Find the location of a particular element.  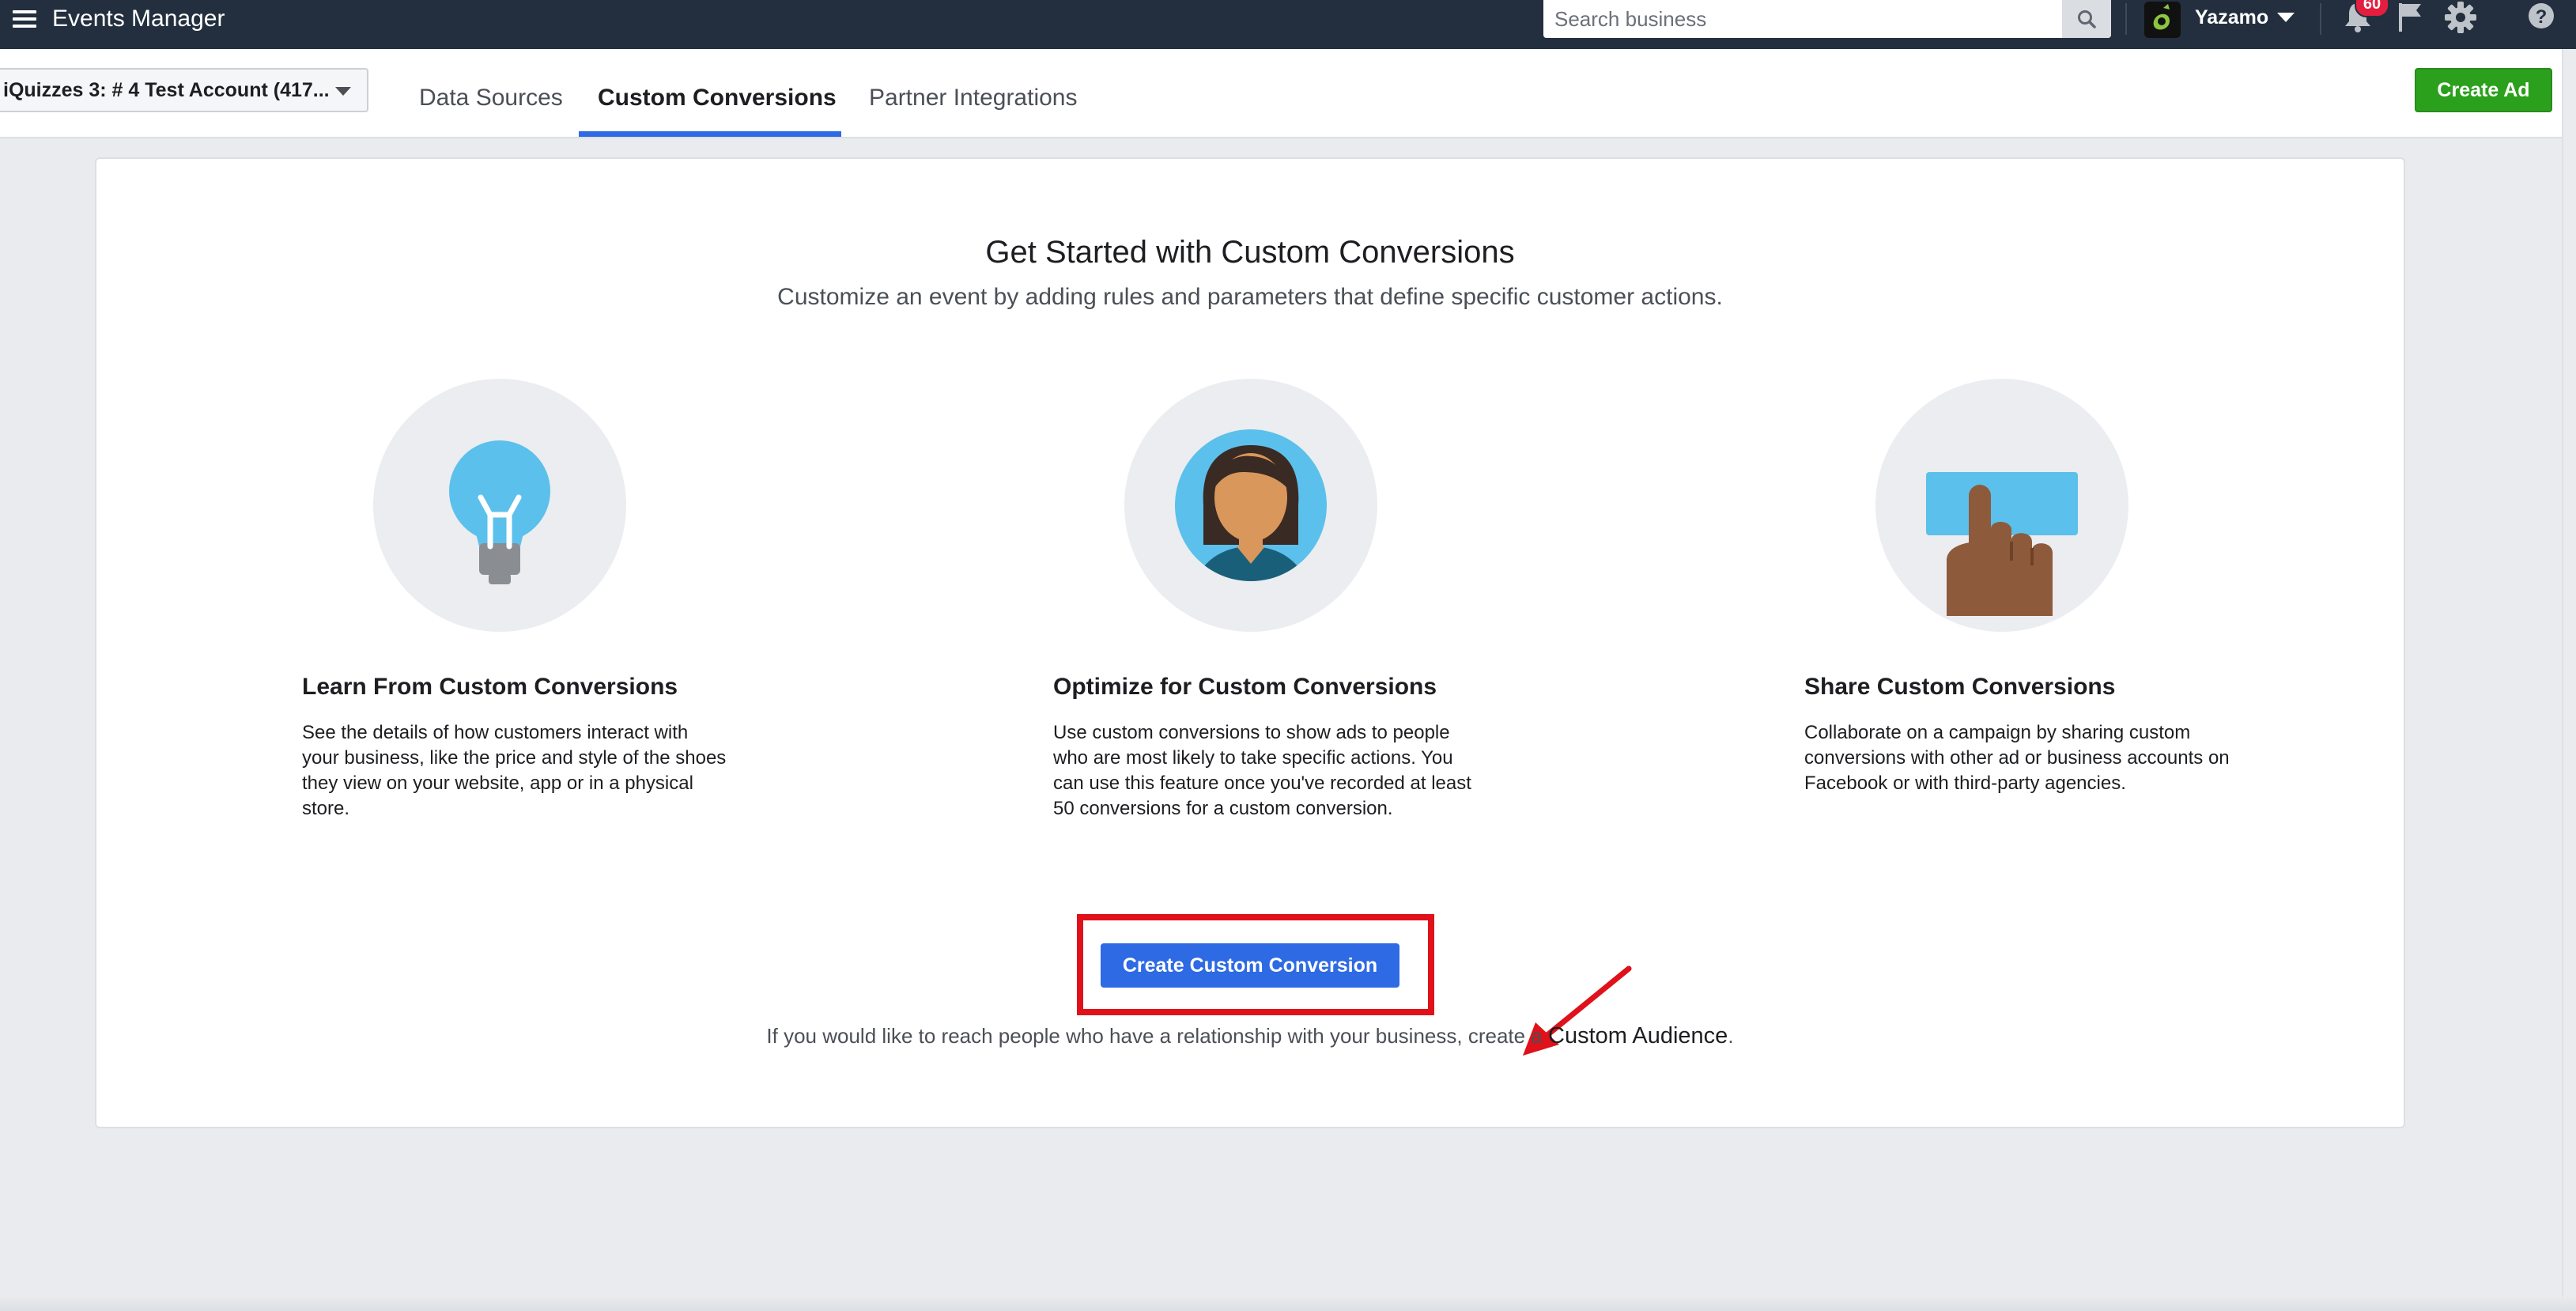

topbar-divider is located at coordinates (2126, 19).